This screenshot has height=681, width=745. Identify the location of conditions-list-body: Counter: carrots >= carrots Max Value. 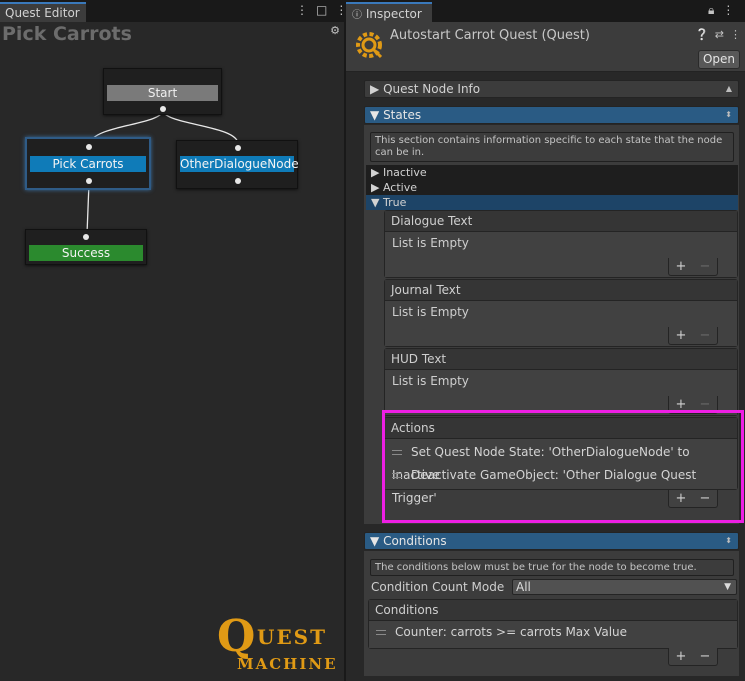
(553, 634).